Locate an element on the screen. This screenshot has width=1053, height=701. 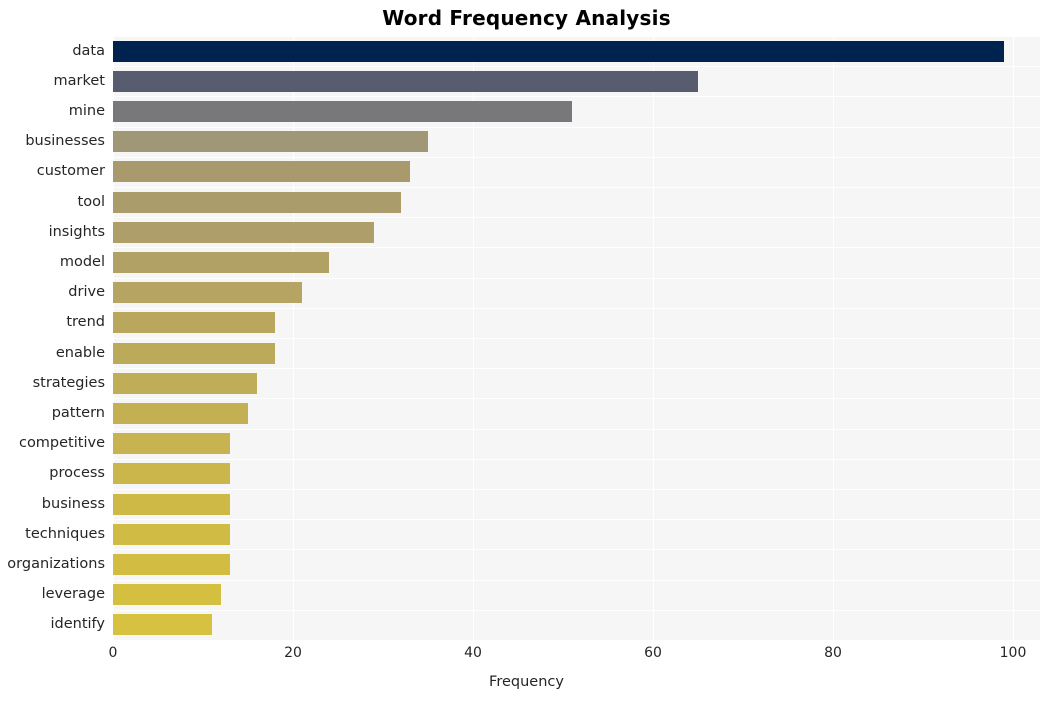
y-axis-tick-label: identify is located at coordinates (78, 624).